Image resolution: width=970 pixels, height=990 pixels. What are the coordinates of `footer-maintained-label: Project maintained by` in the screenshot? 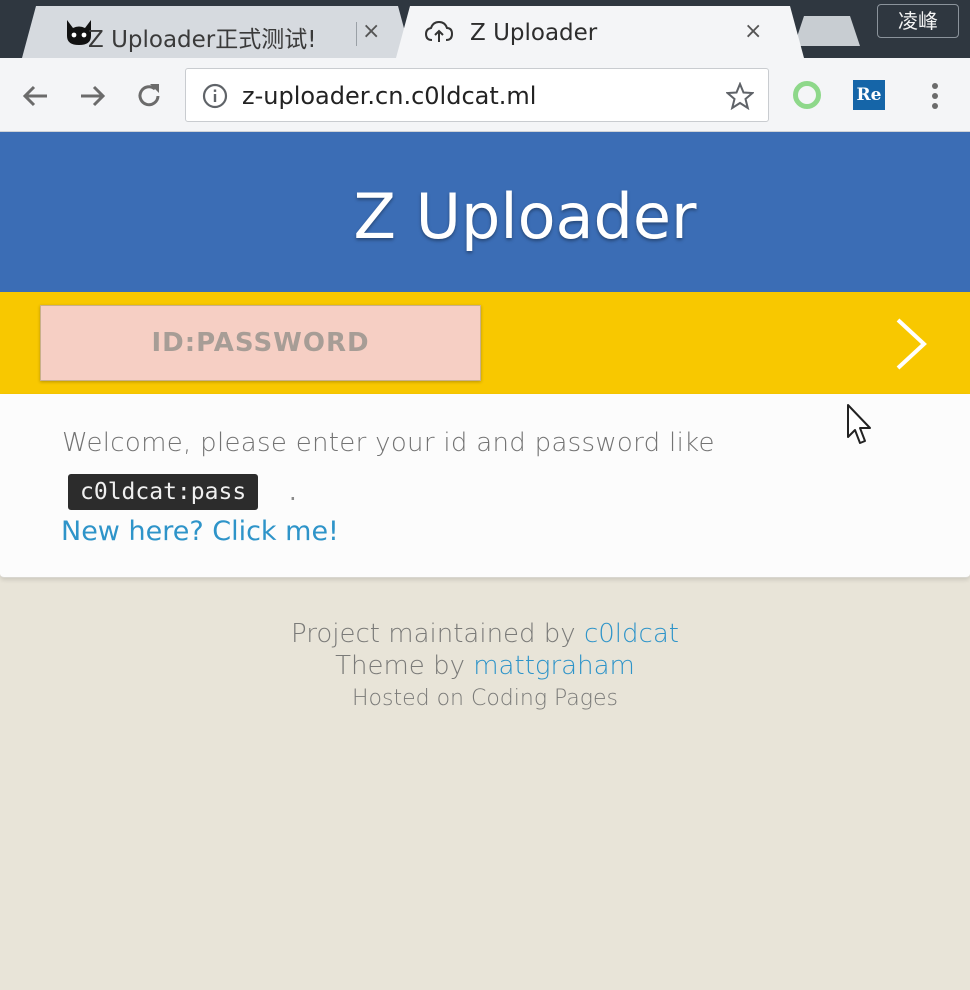 It's located at (433, 634).